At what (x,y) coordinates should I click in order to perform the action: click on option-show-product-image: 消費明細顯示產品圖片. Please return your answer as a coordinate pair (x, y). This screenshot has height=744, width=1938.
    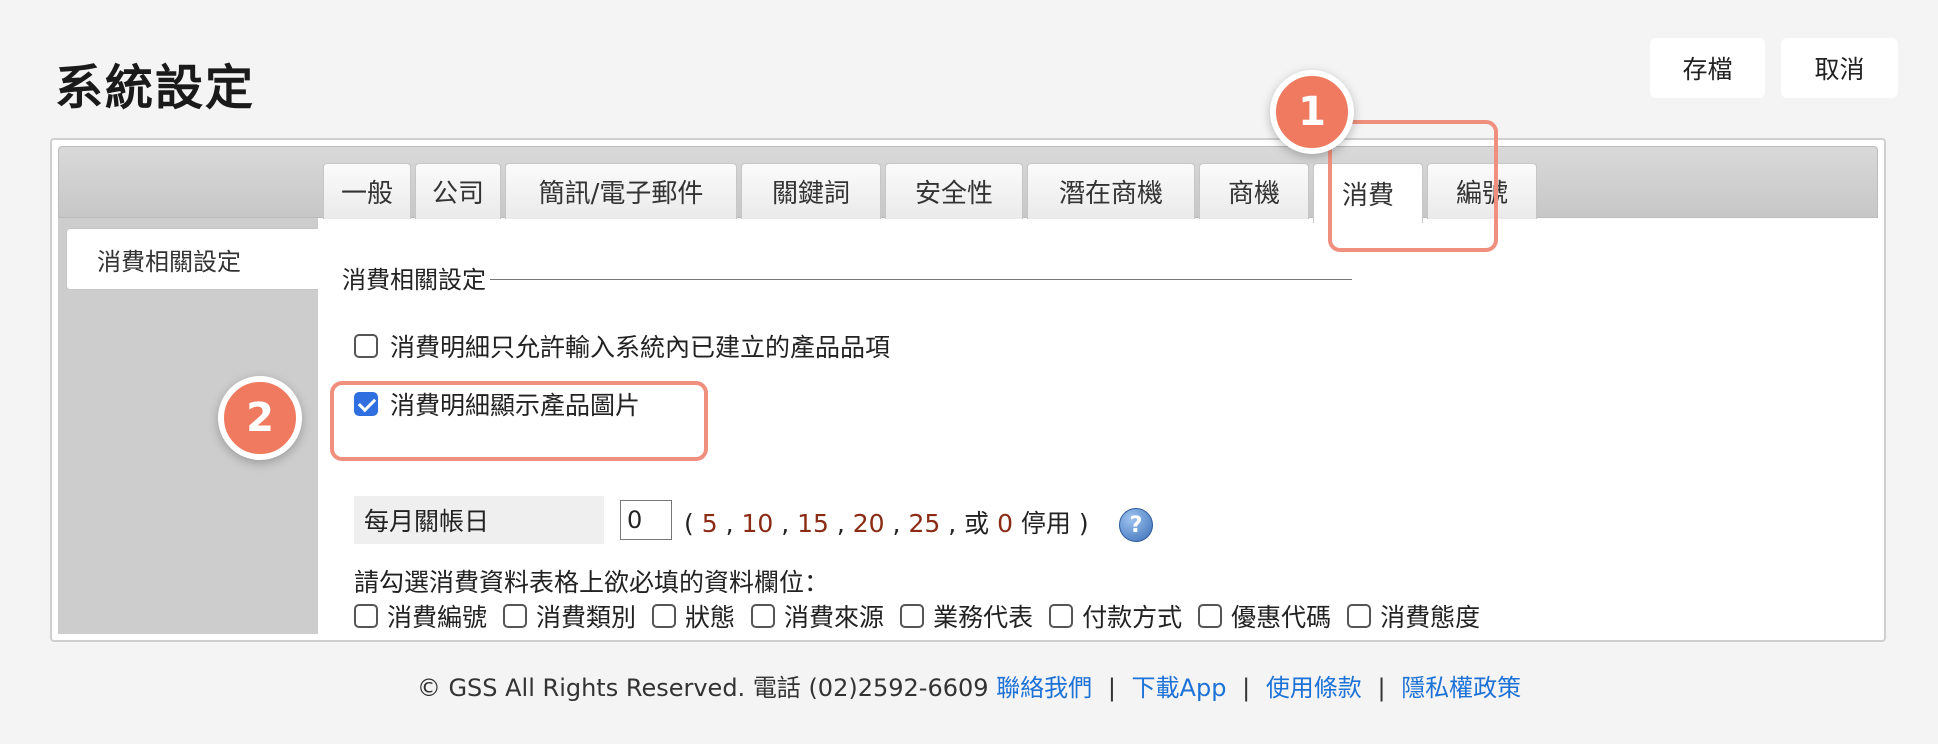
    Looking at the image, I should click on (497, 404).